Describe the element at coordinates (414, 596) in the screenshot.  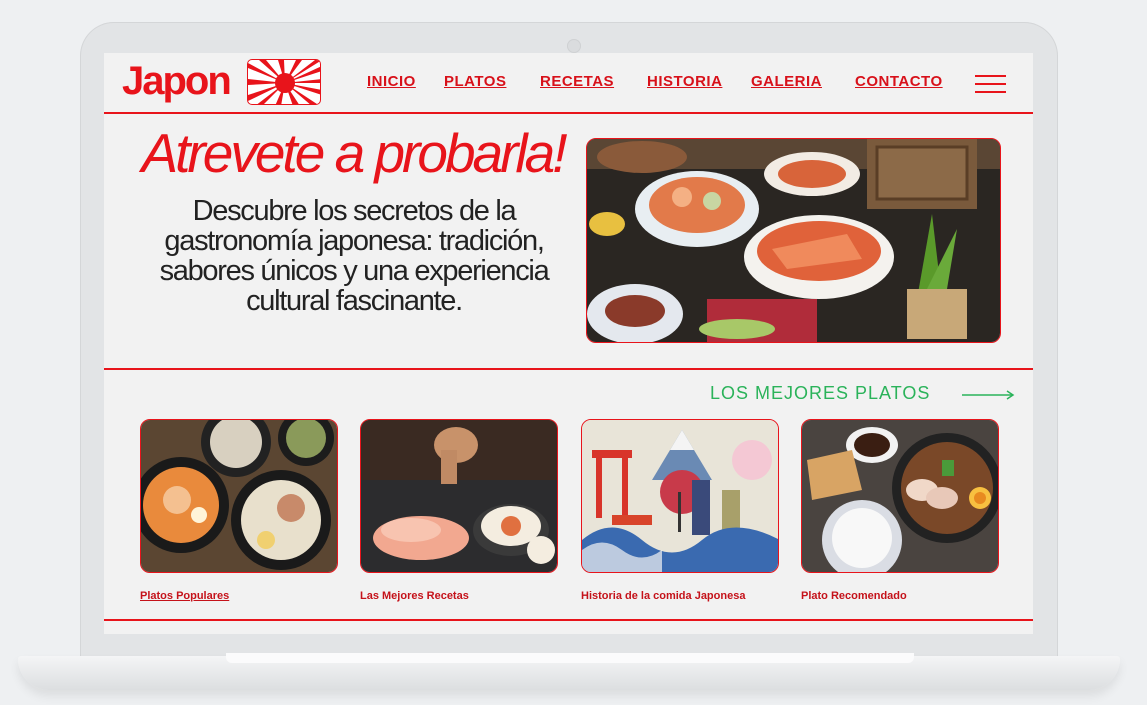
I see `card-label-mejores-recetas: Las Mejores Recetas` at that location.